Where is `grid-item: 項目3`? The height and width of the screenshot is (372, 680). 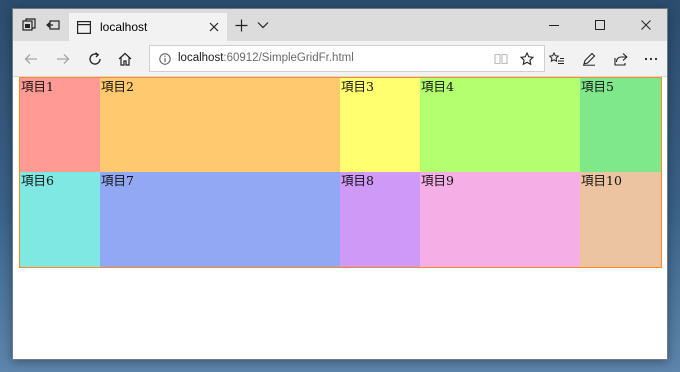
grid-item: 項目3 is located at coordinates (380, 125).